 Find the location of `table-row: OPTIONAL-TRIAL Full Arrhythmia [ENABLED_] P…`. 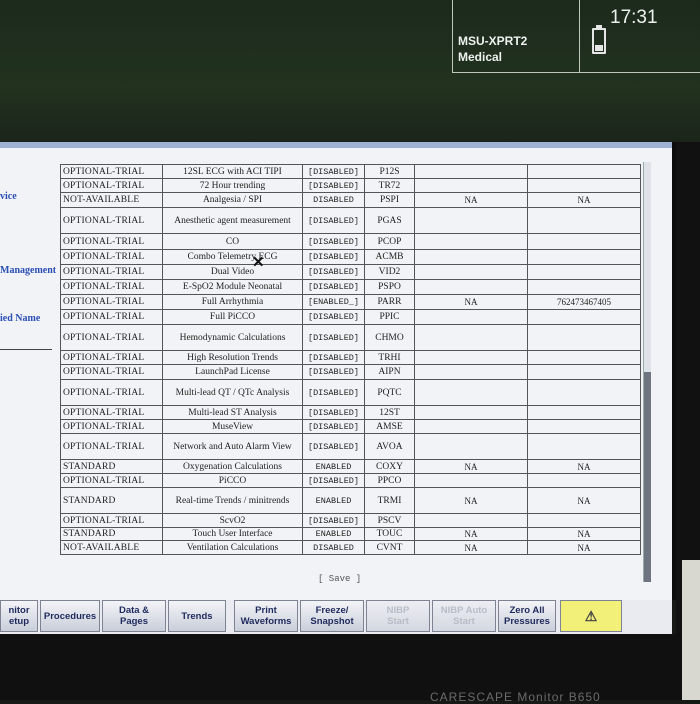

table-row: OPTIONAL-TRIAL Full Arrhythmia [ENABLED_] P… is located at coordinates (350, 302).